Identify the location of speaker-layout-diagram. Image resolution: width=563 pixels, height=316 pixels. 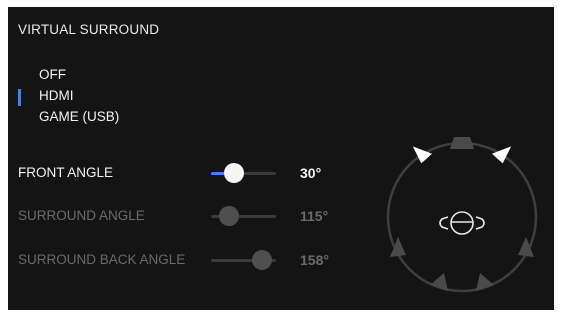
(462, 215).